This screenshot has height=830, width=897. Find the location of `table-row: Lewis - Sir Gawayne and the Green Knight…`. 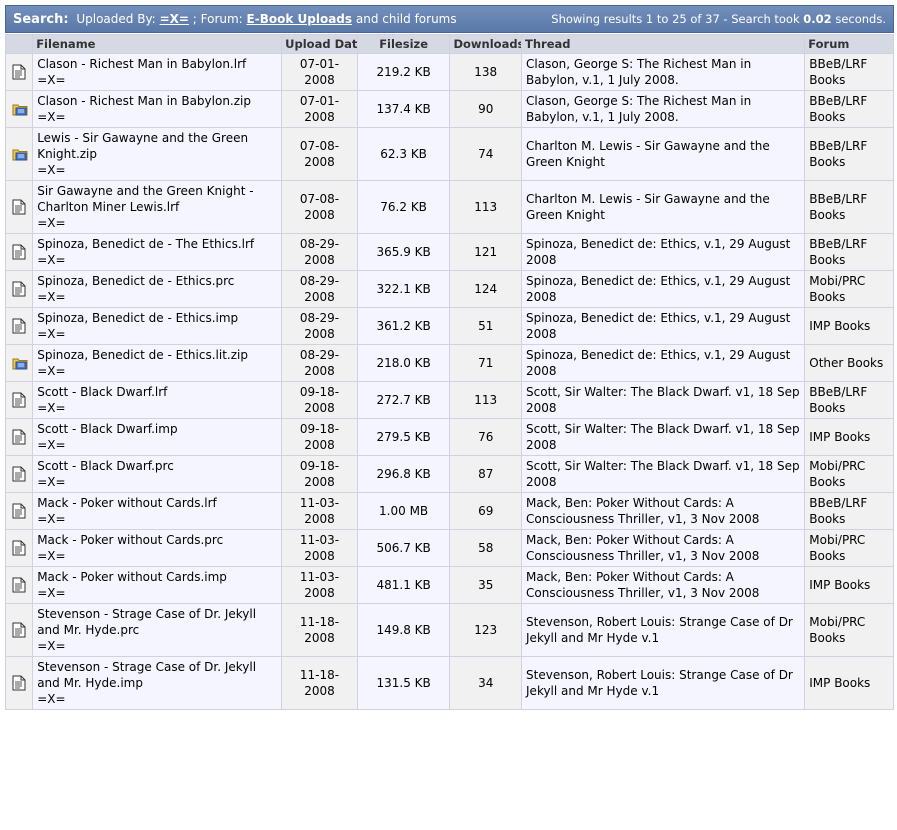

table-row: Lewis - Sir Gawayne and the Green Knight… is located at coordinates (449, 154).